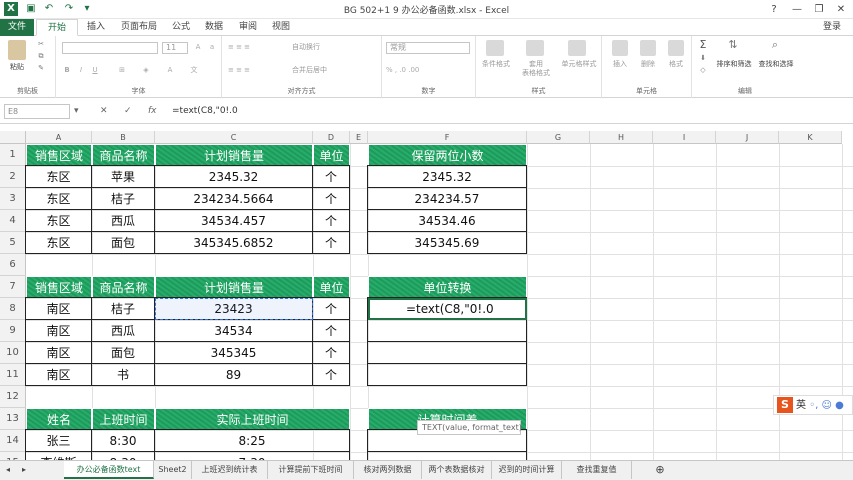 This screenshot has width=853, height=480. I want to click on shrink-font-icon: a, so click(212, 47).